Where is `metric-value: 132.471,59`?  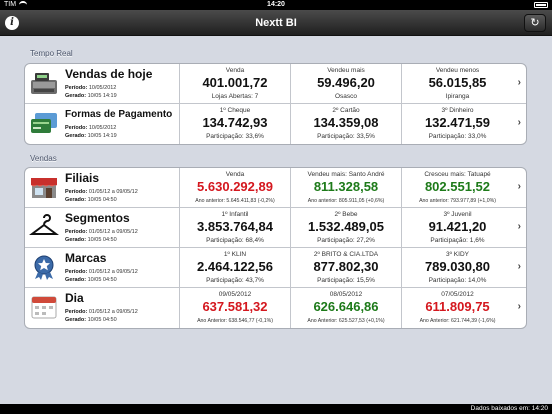
metric-value: 132.471,59 is located at coordinates (457, 122).